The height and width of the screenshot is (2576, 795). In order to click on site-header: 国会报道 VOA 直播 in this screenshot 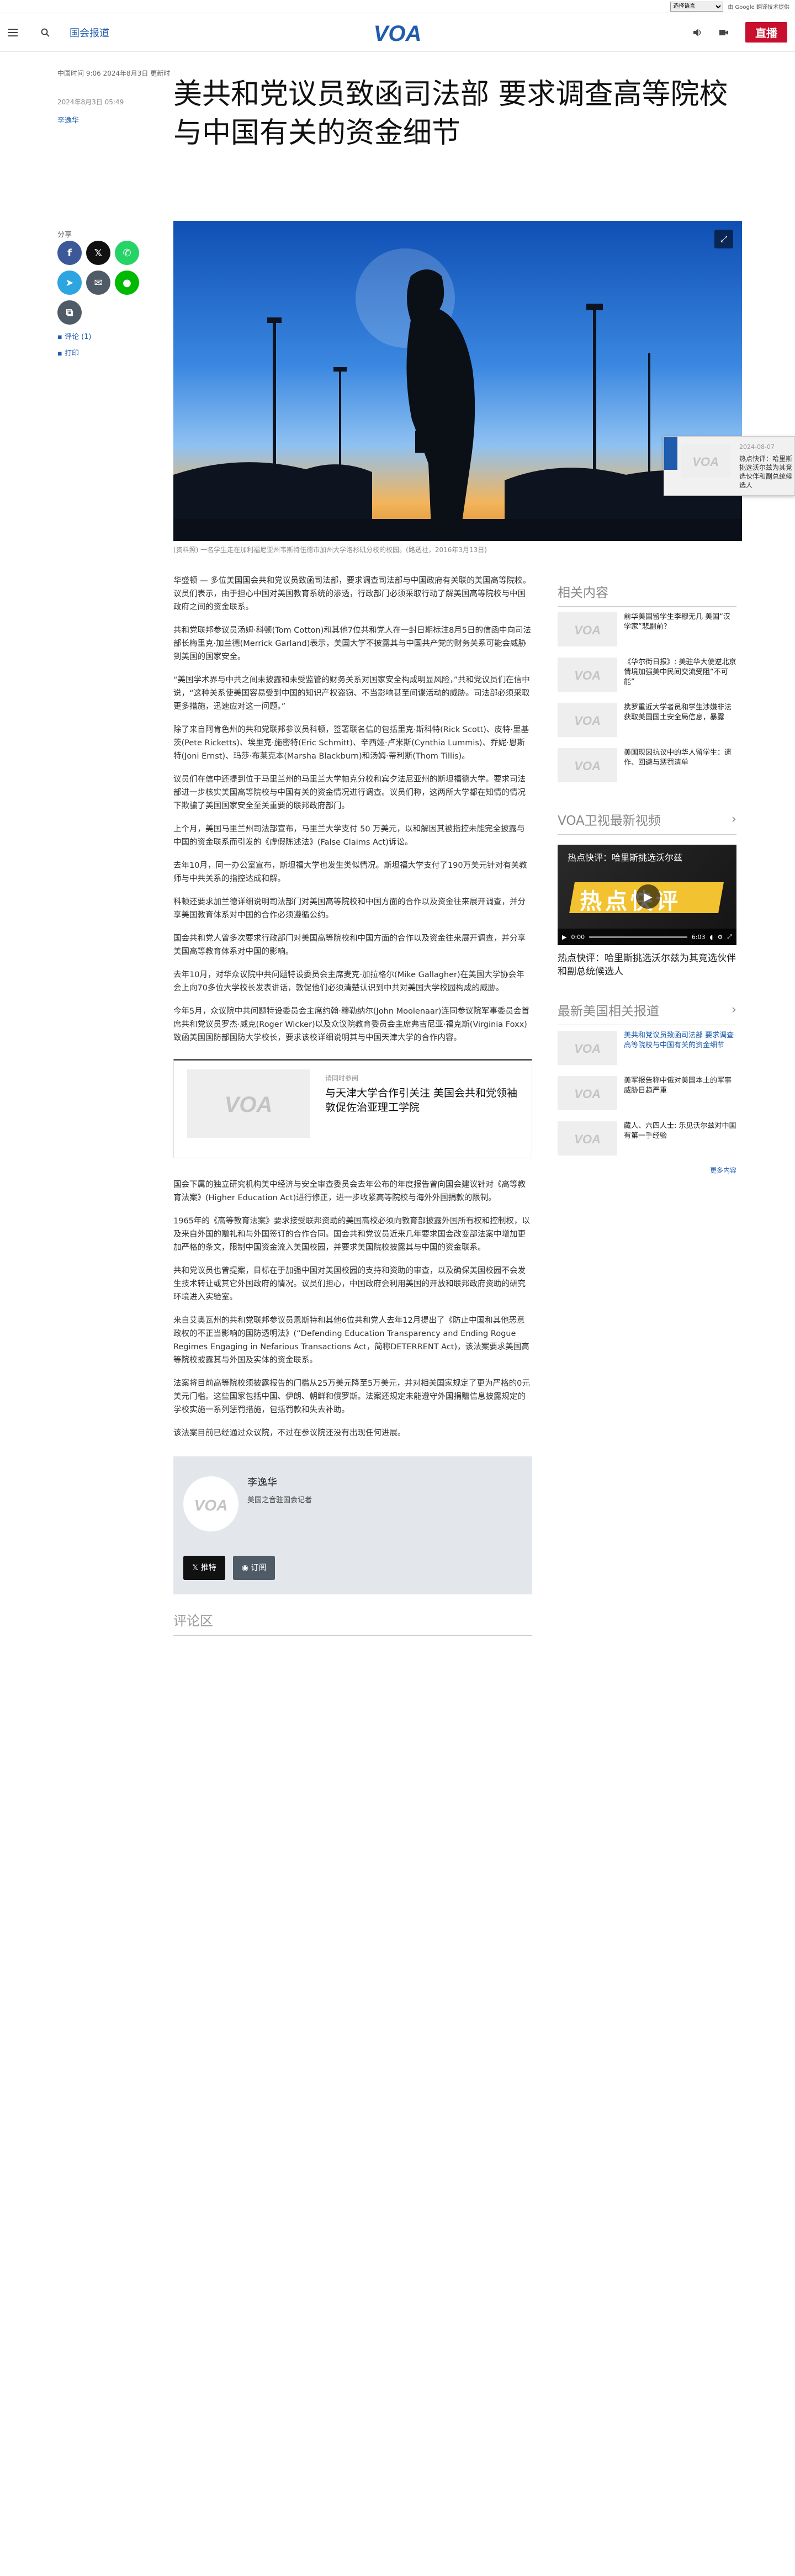, I will do `click(397, 32)`.